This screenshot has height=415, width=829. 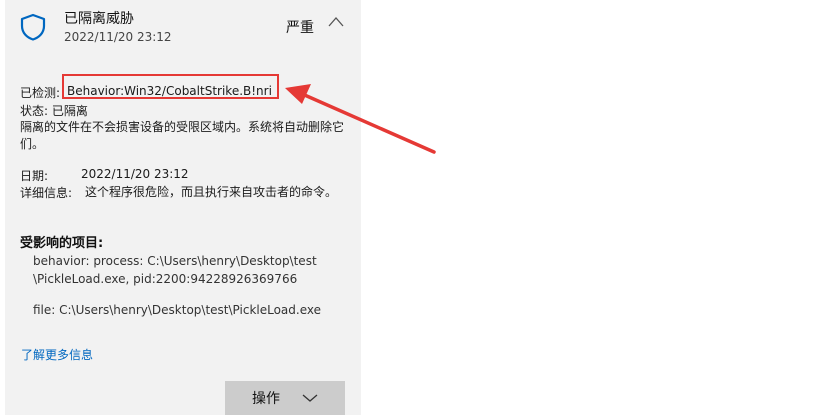 I want to click on chevron-down-icon, so click(x=310, y=398).